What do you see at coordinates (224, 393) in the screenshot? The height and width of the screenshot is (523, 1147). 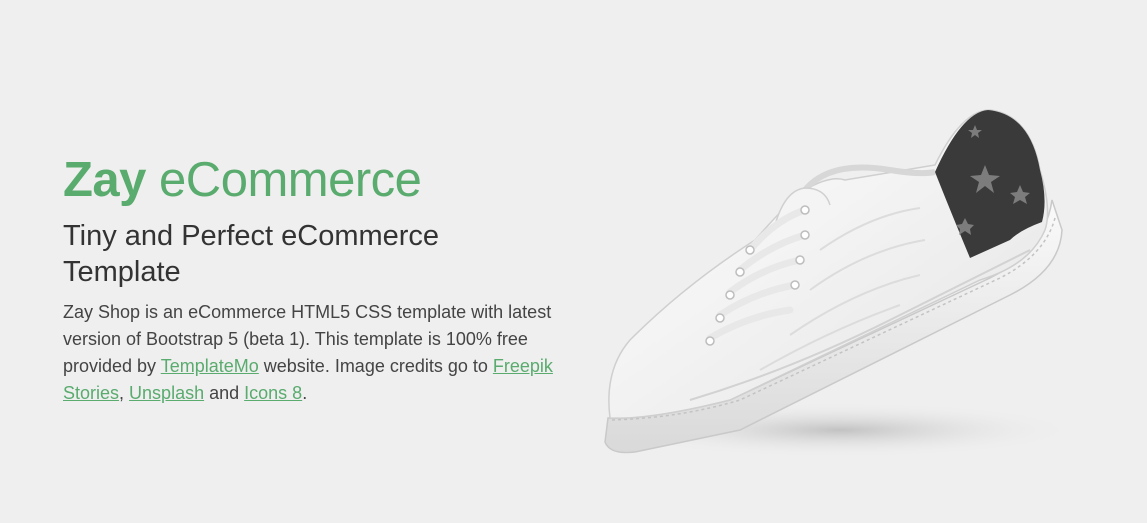 I see `description-sep-2: and` at bounding box center [224, 393].